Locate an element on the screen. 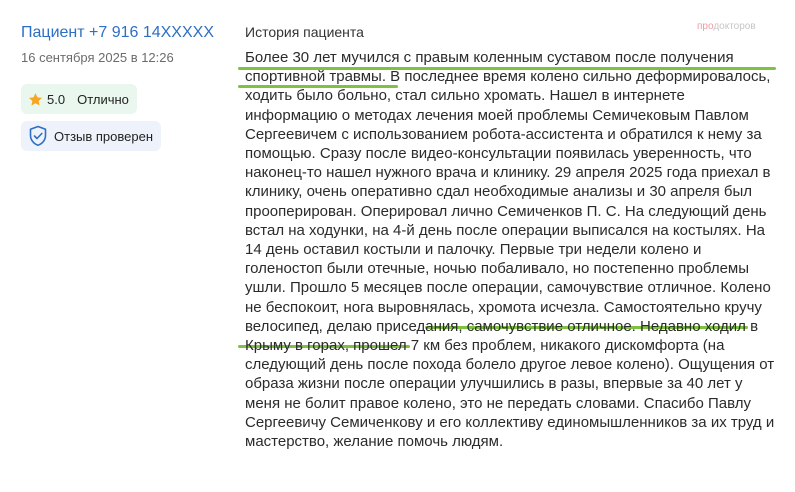 The width and height of the screenshot is (795, 492). review-date: 16 сентября 2025 в 12:26 is located at coordinates (97, 57).